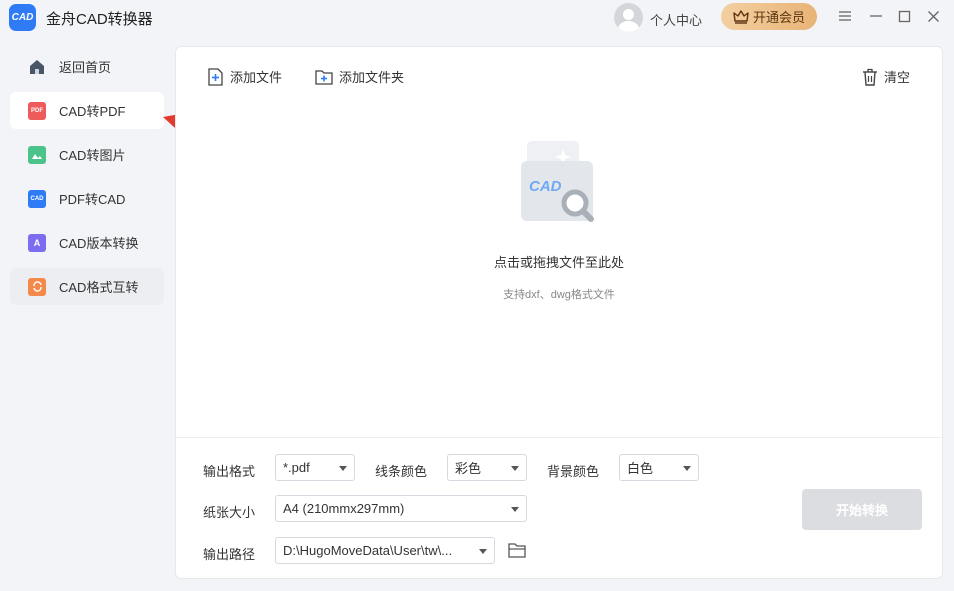  I want to click on app-title: 金舟CAD转换器, so click(99, 19).